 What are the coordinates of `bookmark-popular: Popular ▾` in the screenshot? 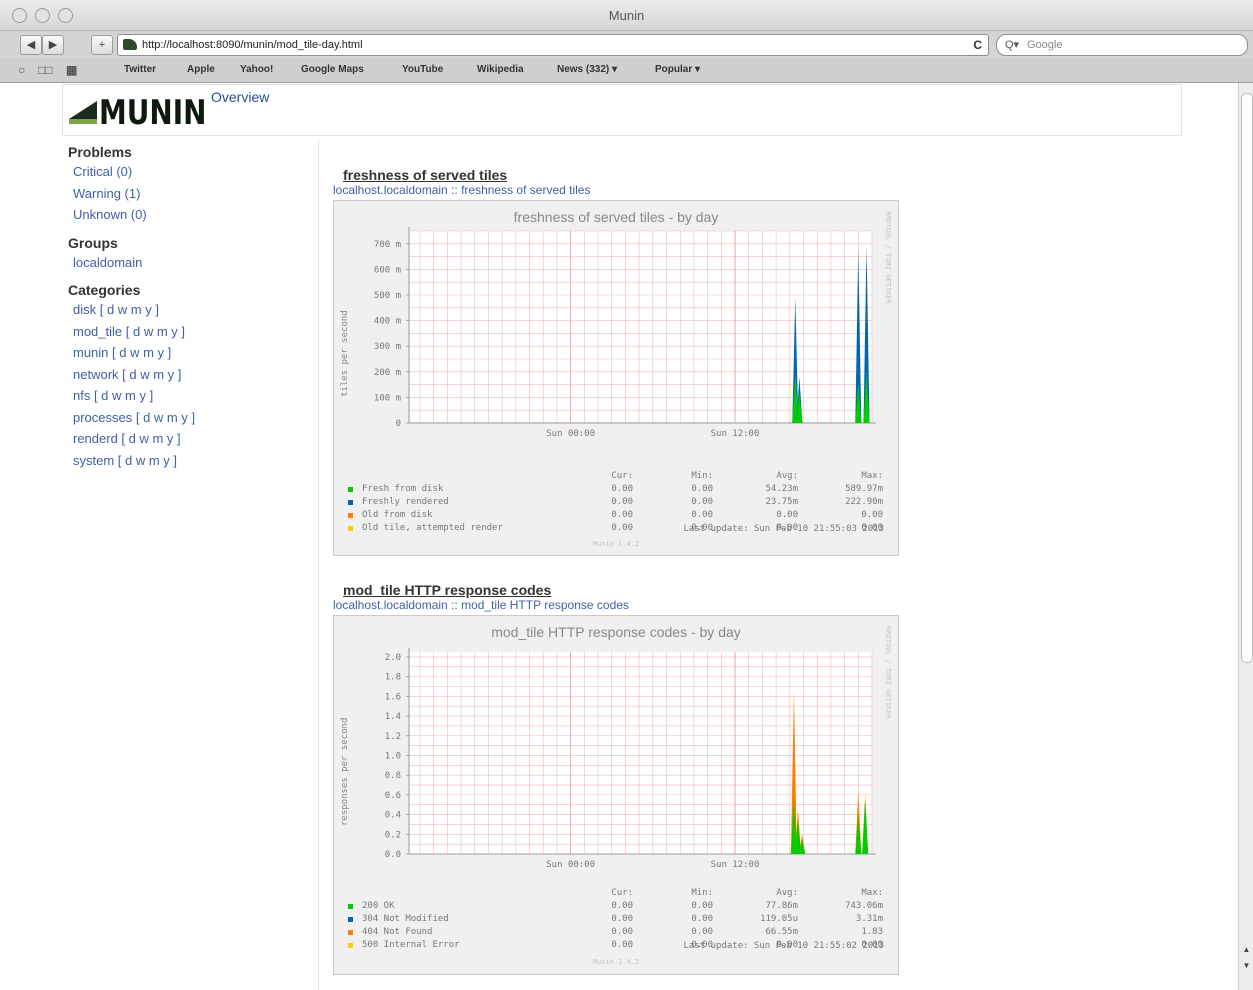 It's located at (677, 69).